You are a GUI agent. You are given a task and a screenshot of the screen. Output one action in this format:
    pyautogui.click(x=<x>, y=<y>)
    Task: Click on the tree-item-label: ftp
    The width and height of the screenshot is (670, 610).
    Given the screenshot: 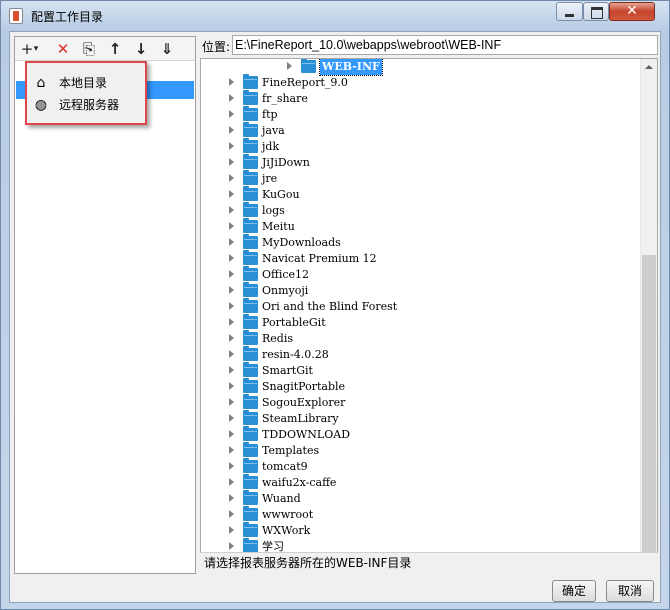 What is the action you would take?
    pyautogui.click(x=270, y=114)
    